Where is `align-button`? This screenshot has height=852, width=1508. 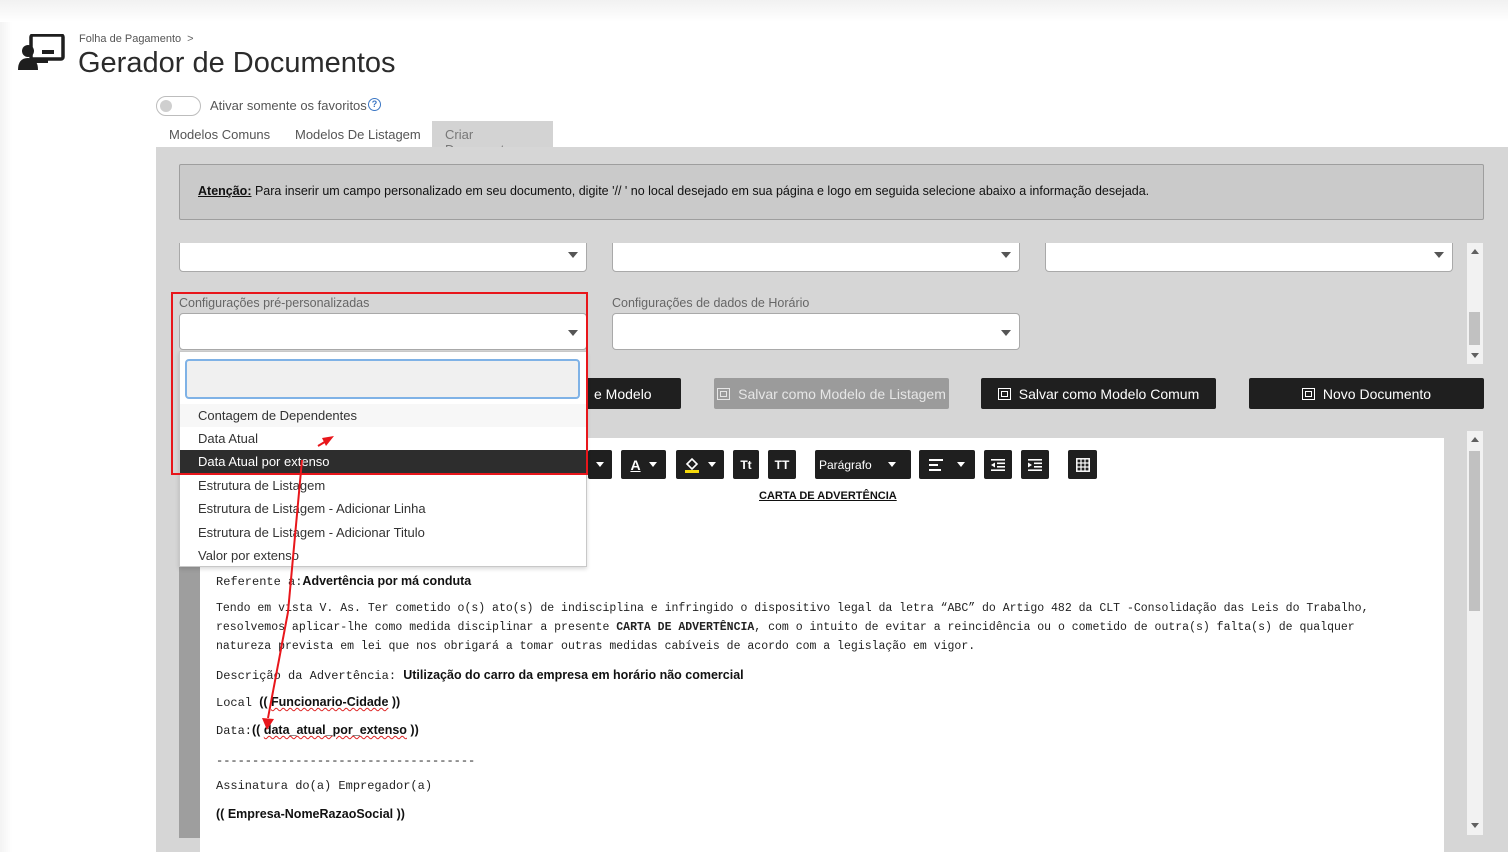
align-button is located at coordinates (947, 464).